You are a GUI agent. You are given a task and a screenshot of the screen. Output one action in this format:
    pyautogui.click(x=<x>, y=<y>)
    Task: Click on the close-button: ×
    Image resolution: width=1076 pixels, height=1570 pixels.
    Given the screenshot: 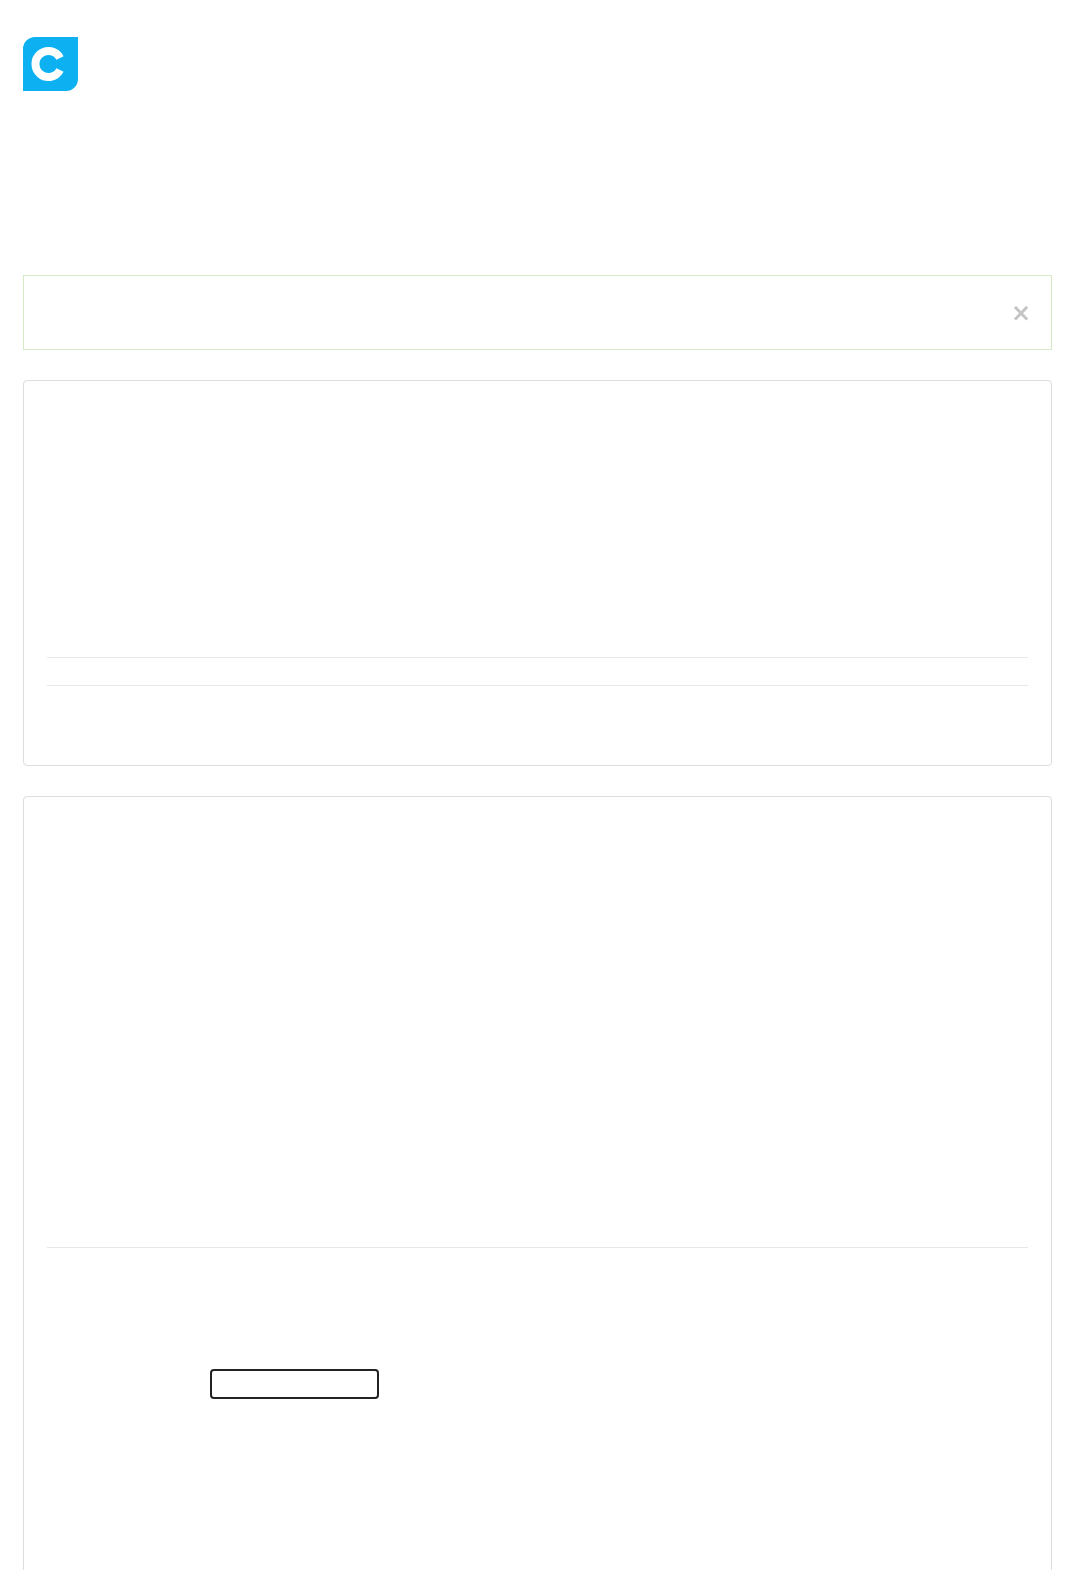 What is the action you would take?
    pyautogui.click(x=1020, y=312)
    